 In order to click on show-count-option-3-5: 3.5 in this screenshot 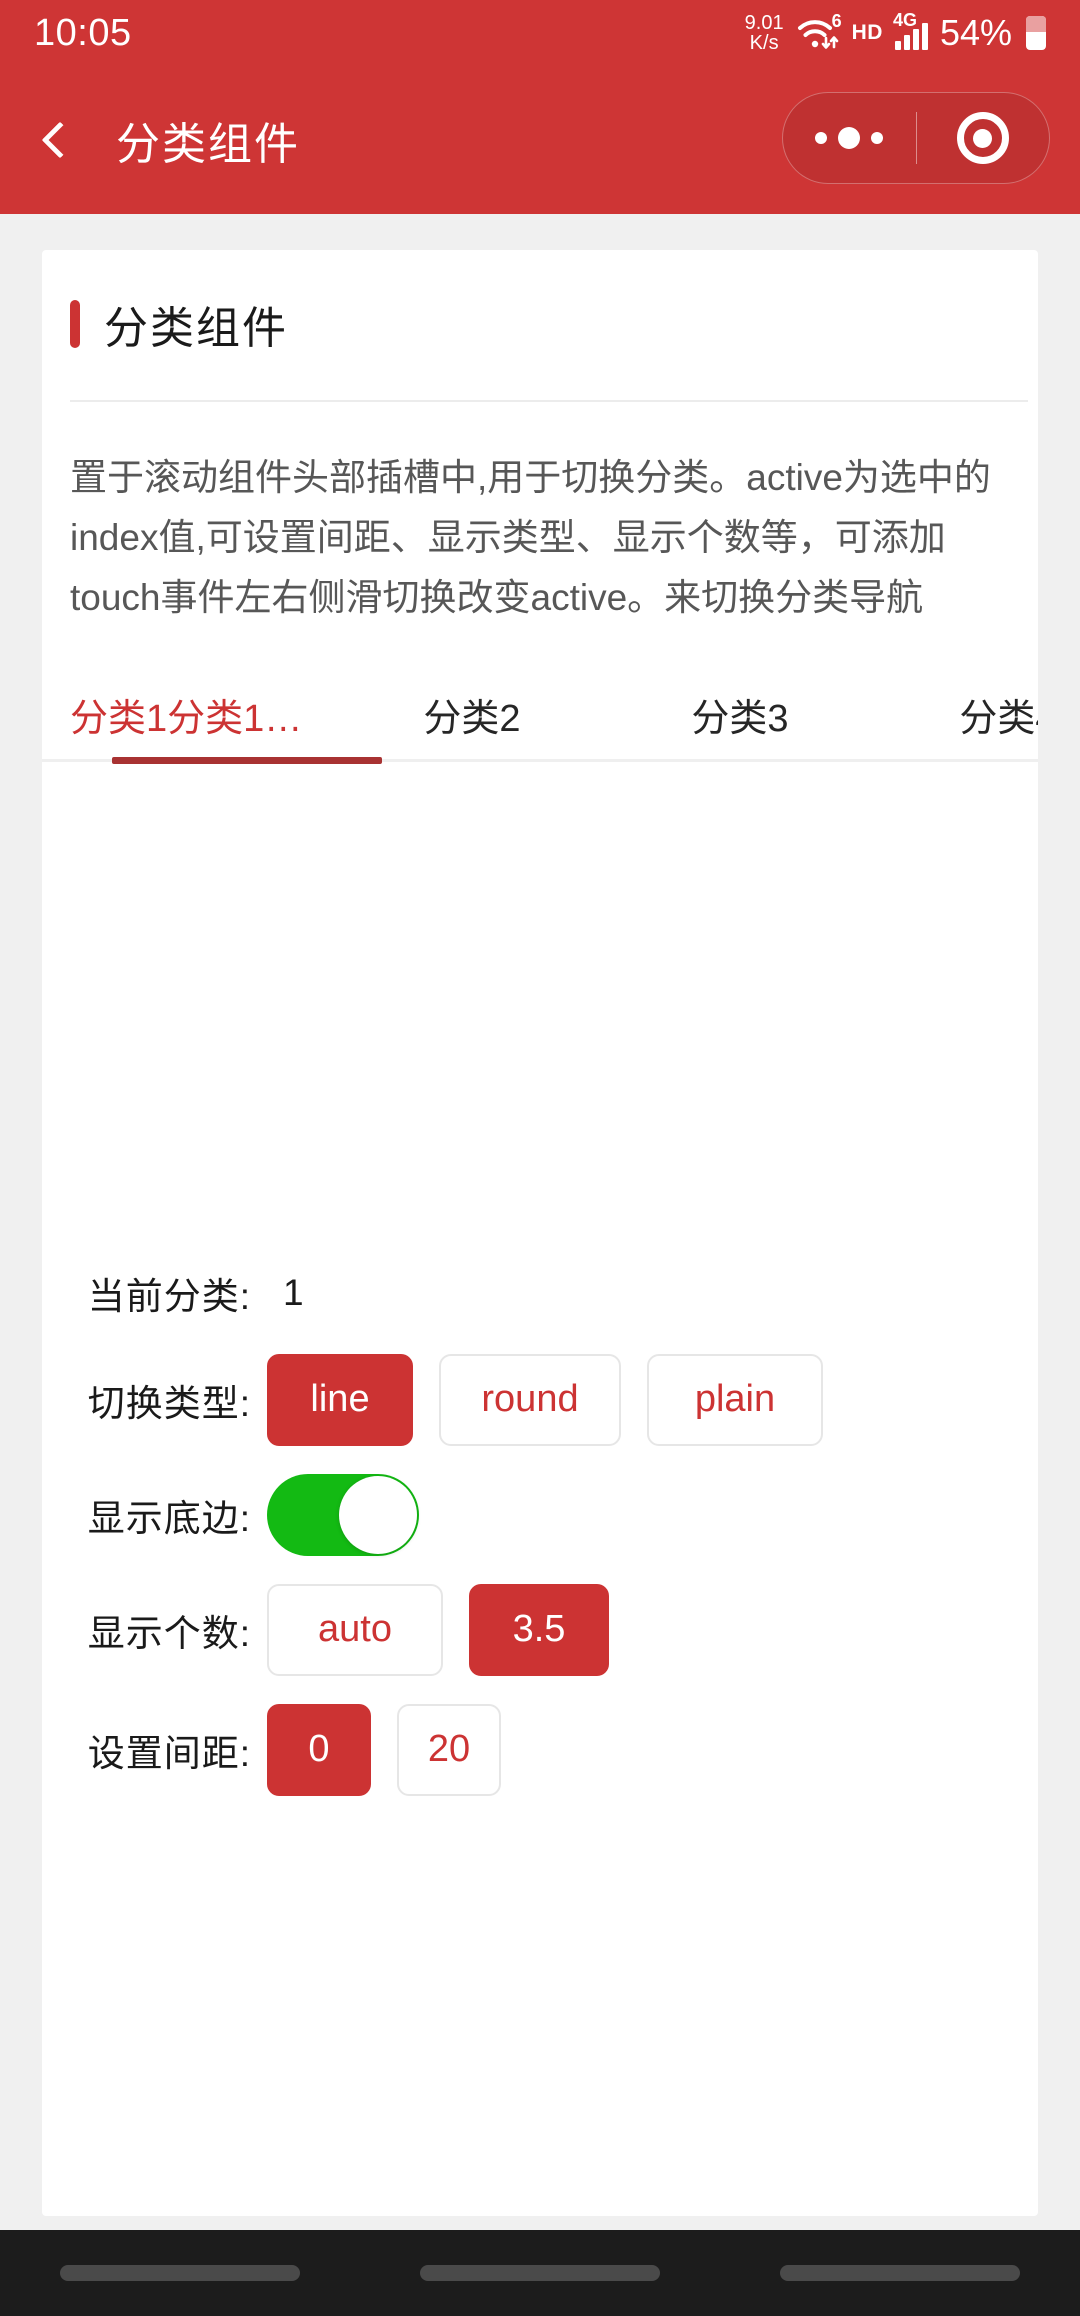, I will do `click(539, 1629)`.